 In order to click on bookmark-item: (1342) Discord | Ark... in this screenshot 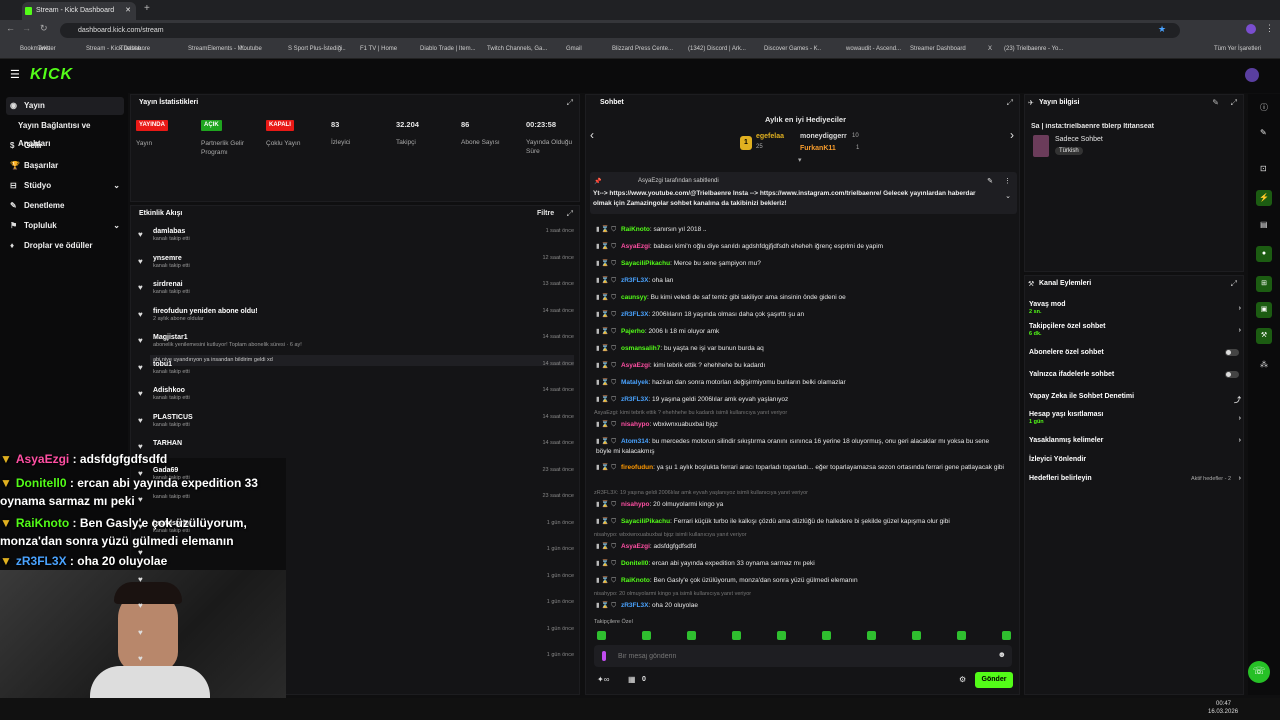, I will do `click(717, 49)`.